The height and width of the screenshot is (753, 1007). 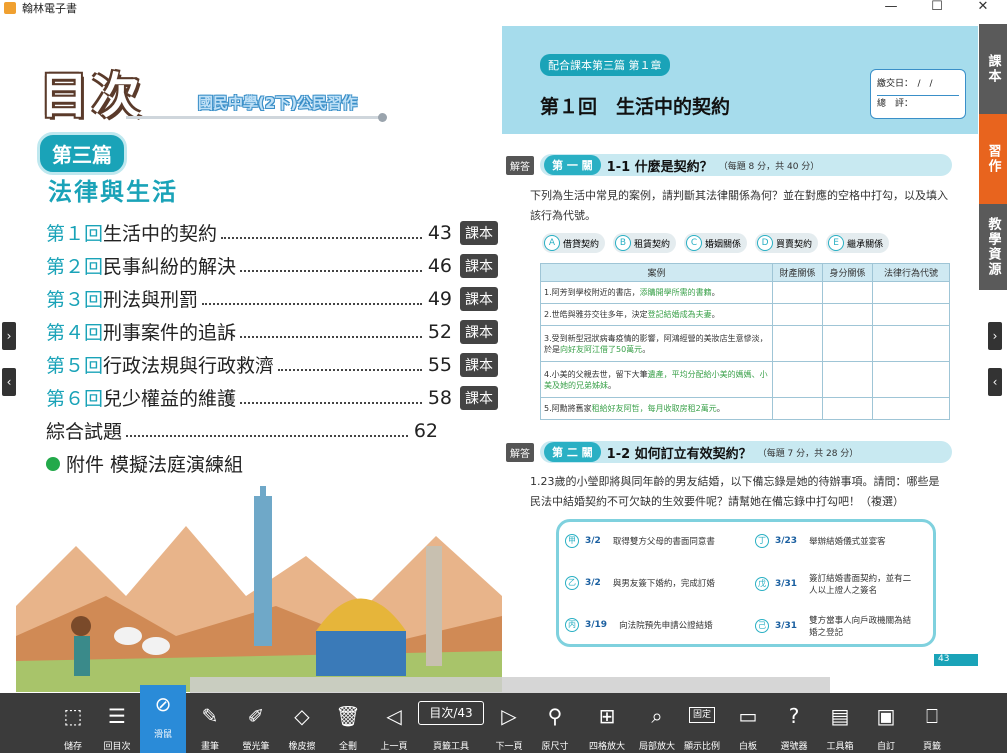 What do you see at coordinates (748, 723) in the screenshot?
I see `whiteboard-button: ▭ 白板` at bounding box center [748, 723].